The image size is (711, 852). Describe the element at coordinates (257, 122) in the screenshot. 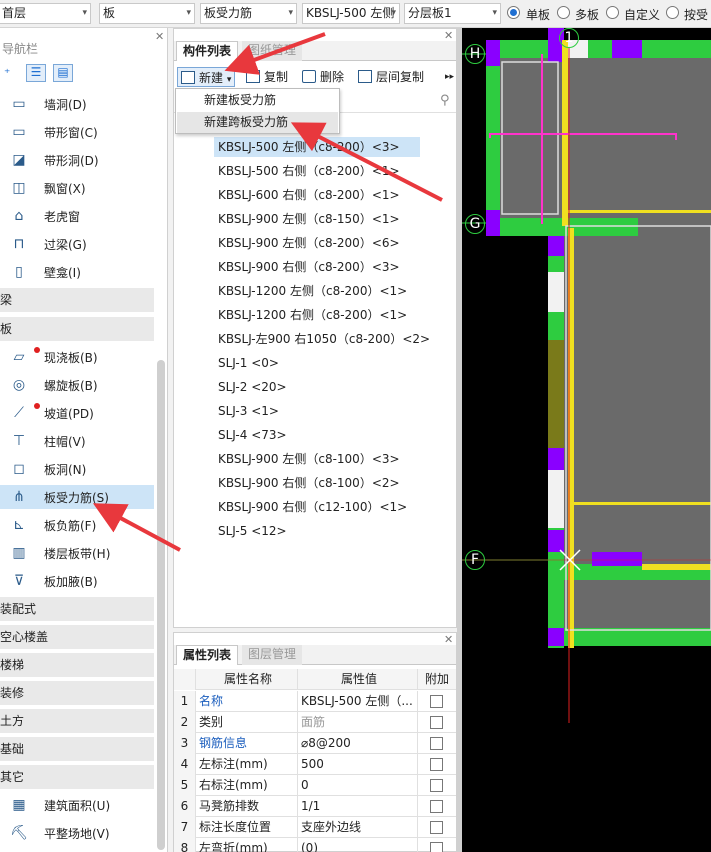

I see `menu-item-new-cross-slab-rebar: 新建跨板受力筋` at that location.